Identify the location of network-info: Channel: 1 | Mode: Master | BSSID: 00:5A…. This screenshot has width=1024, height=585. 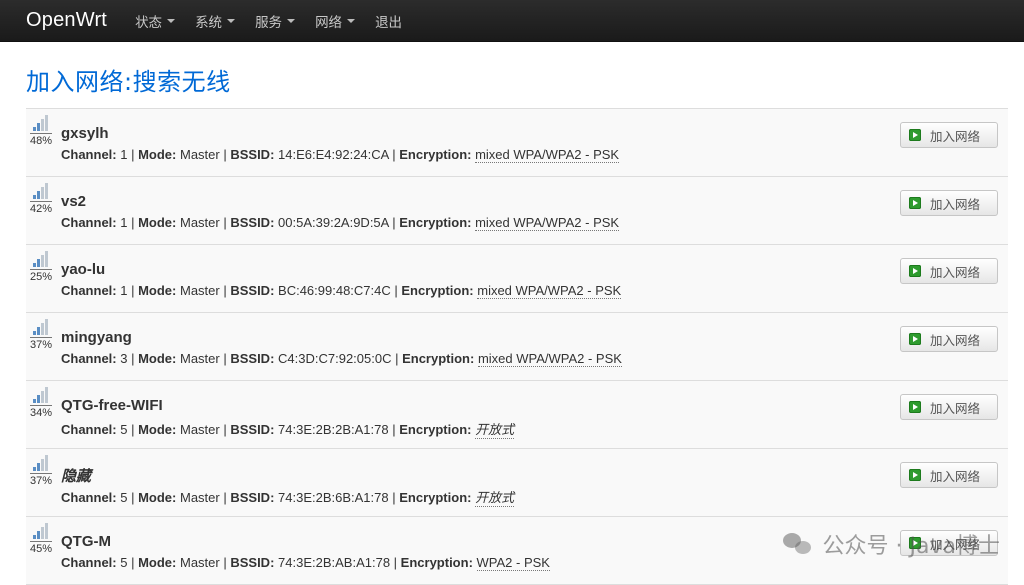
(340, 223).